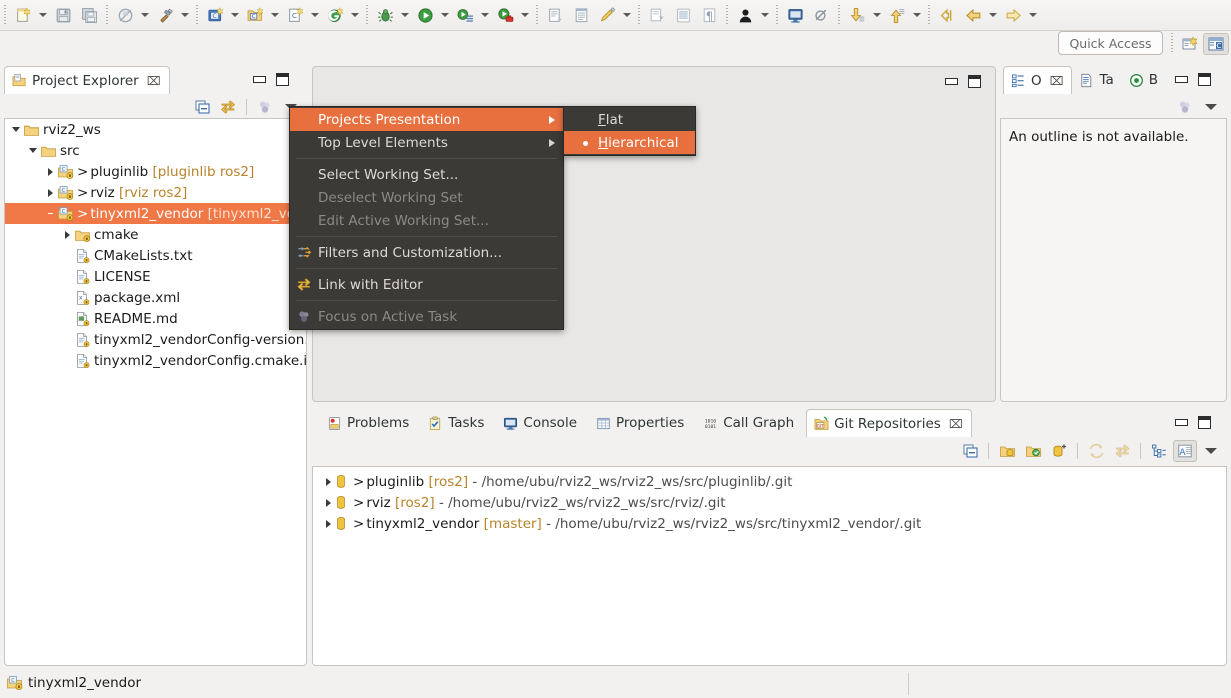  What do you see at coordinates (1033, 15) in the screenshot?
I see `forward-dropdown-arrow` at bounding box center [1033, 15].